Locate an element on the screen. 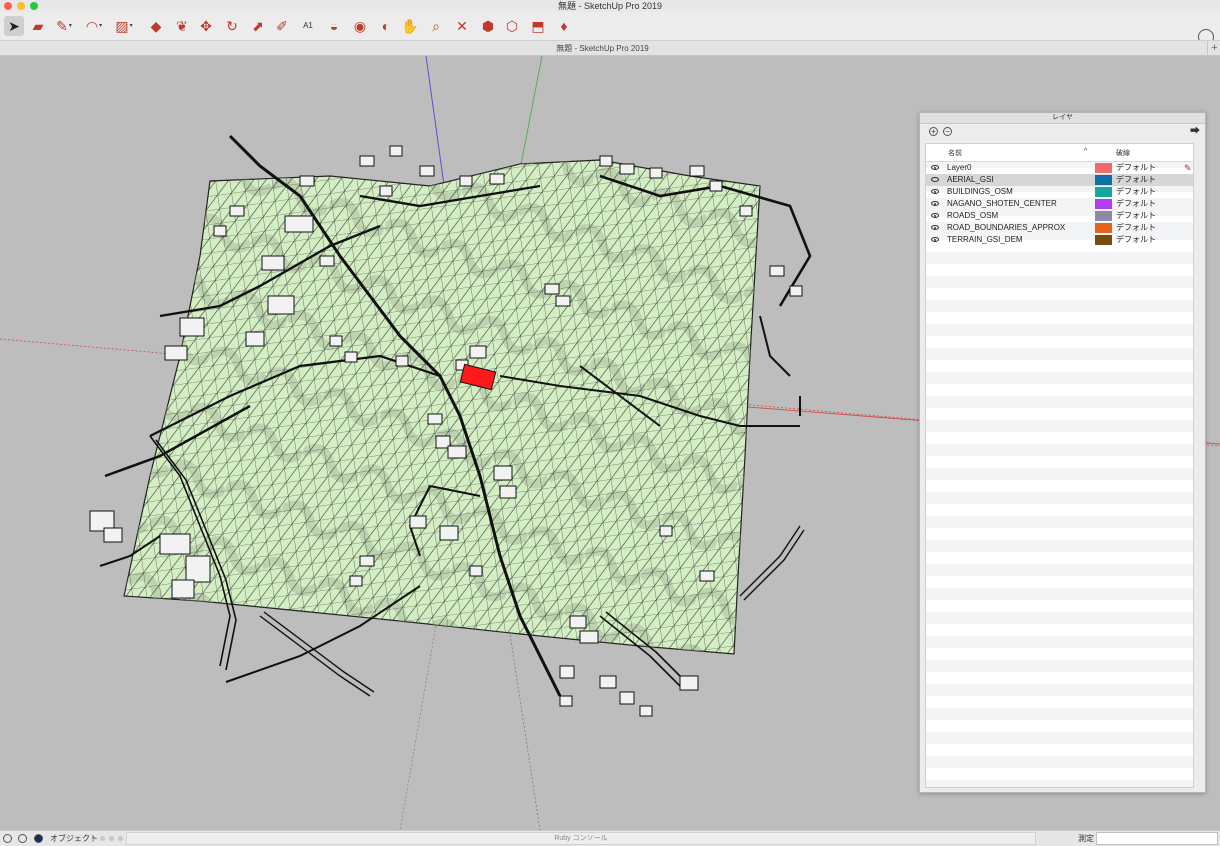 The height and width of the screenshot is (846, 1220). zoom-icon: ⌕ is located at coordinates (436, 26).